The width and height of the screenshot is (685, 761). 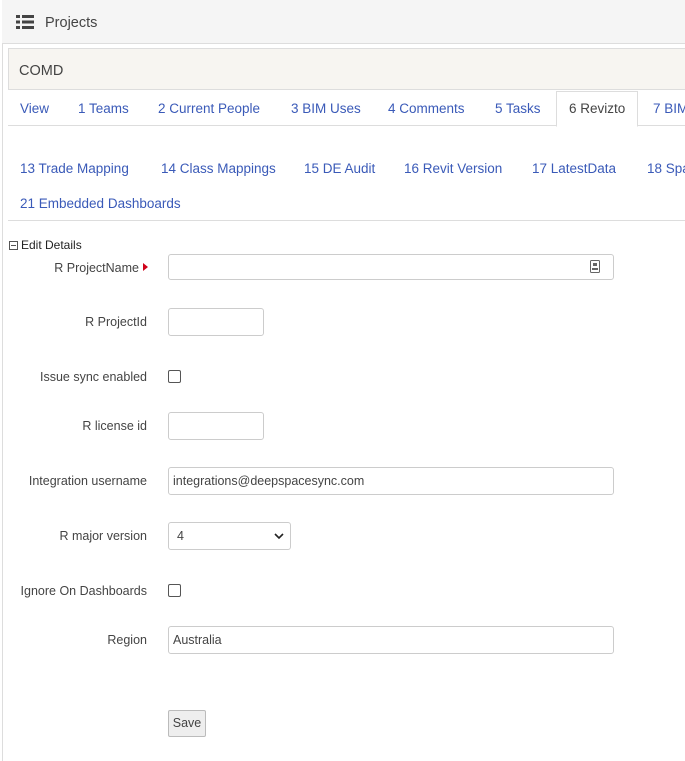 What do you see at coordinates (187, 723) in the screenshot?
I see `save-button: Save` at bounding box center [187, 723].